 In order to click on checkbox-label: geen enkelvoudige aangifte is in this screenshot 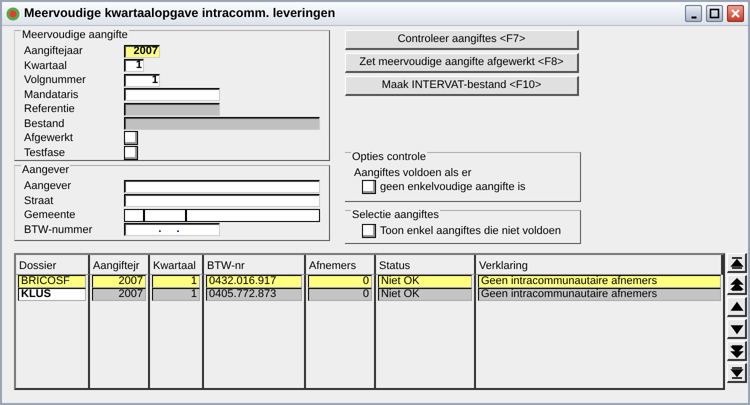, I will do `click(453, 187)`.